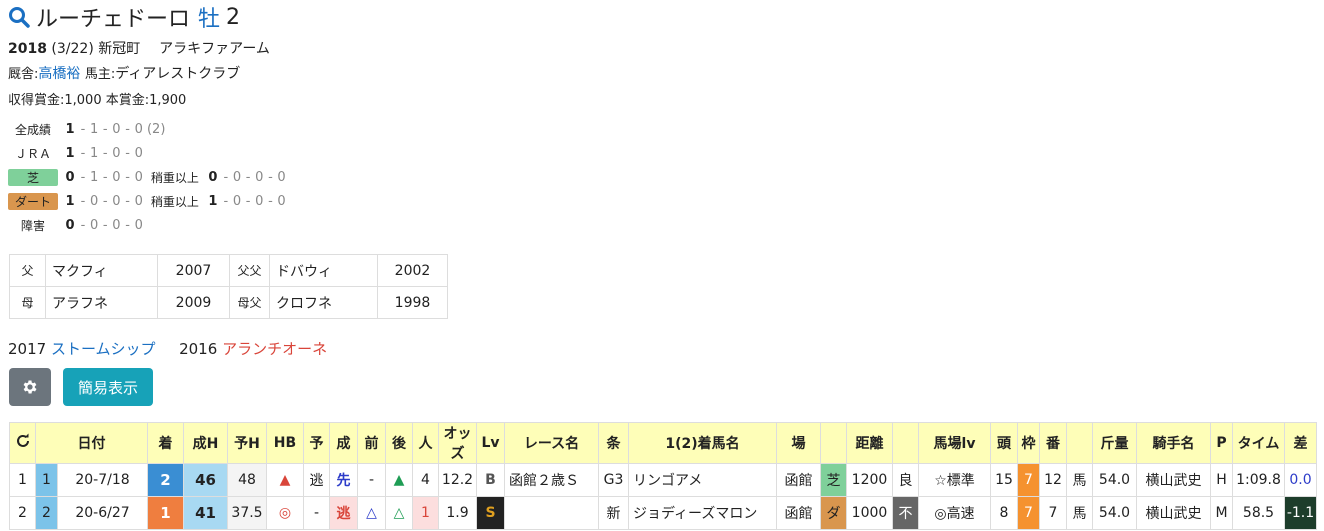 This screenshot has height=531, width=1324. What do you see at coordinates (116, 129) in the screenshot?
I see `record-third: 0` at bounding box center [116, 129].